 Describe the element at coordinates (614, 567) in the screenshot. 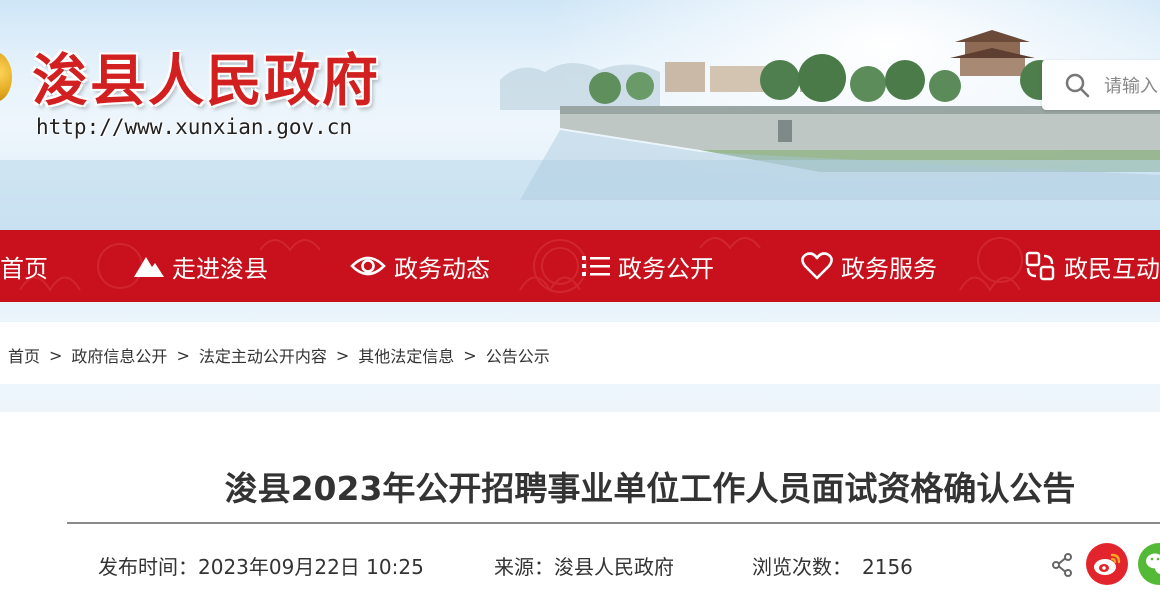

I see `source-value: 浚县人民政府` at that location.